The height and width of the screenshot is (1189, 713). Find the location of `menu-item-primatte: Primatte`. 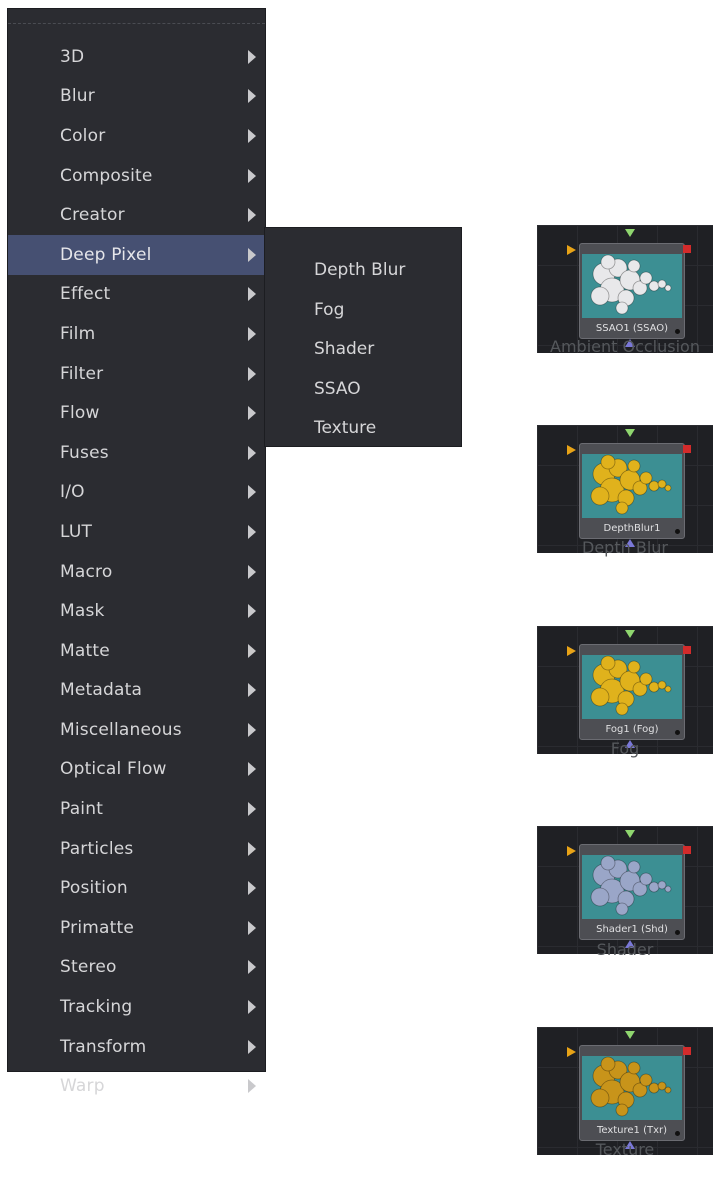

menu-item-primatte: Primatte is located at coordinates (136, 928).